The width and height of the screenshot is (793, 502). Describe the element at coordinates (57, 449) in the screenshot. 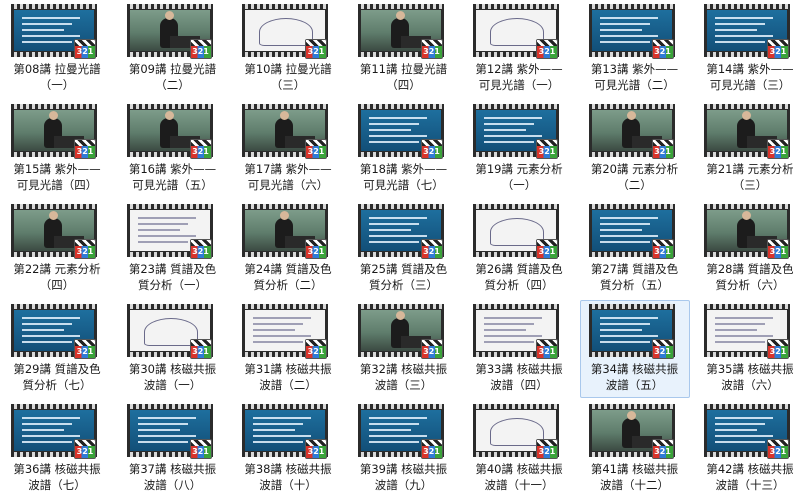

I see `video-item: 321 第36講 核磁共振 波譜（七）` at that location.